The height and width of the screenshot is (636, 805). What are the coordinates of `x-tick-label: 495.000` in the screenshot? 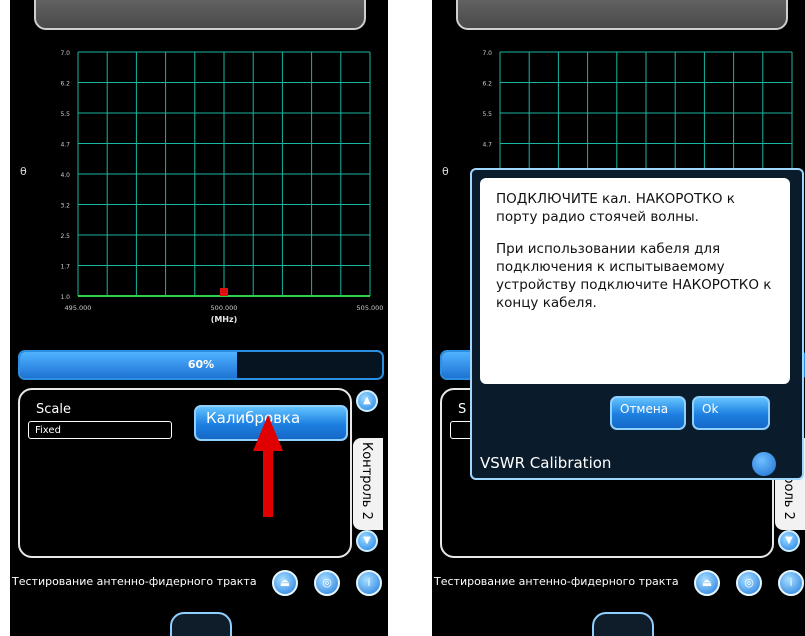 It's located at (78, 308).